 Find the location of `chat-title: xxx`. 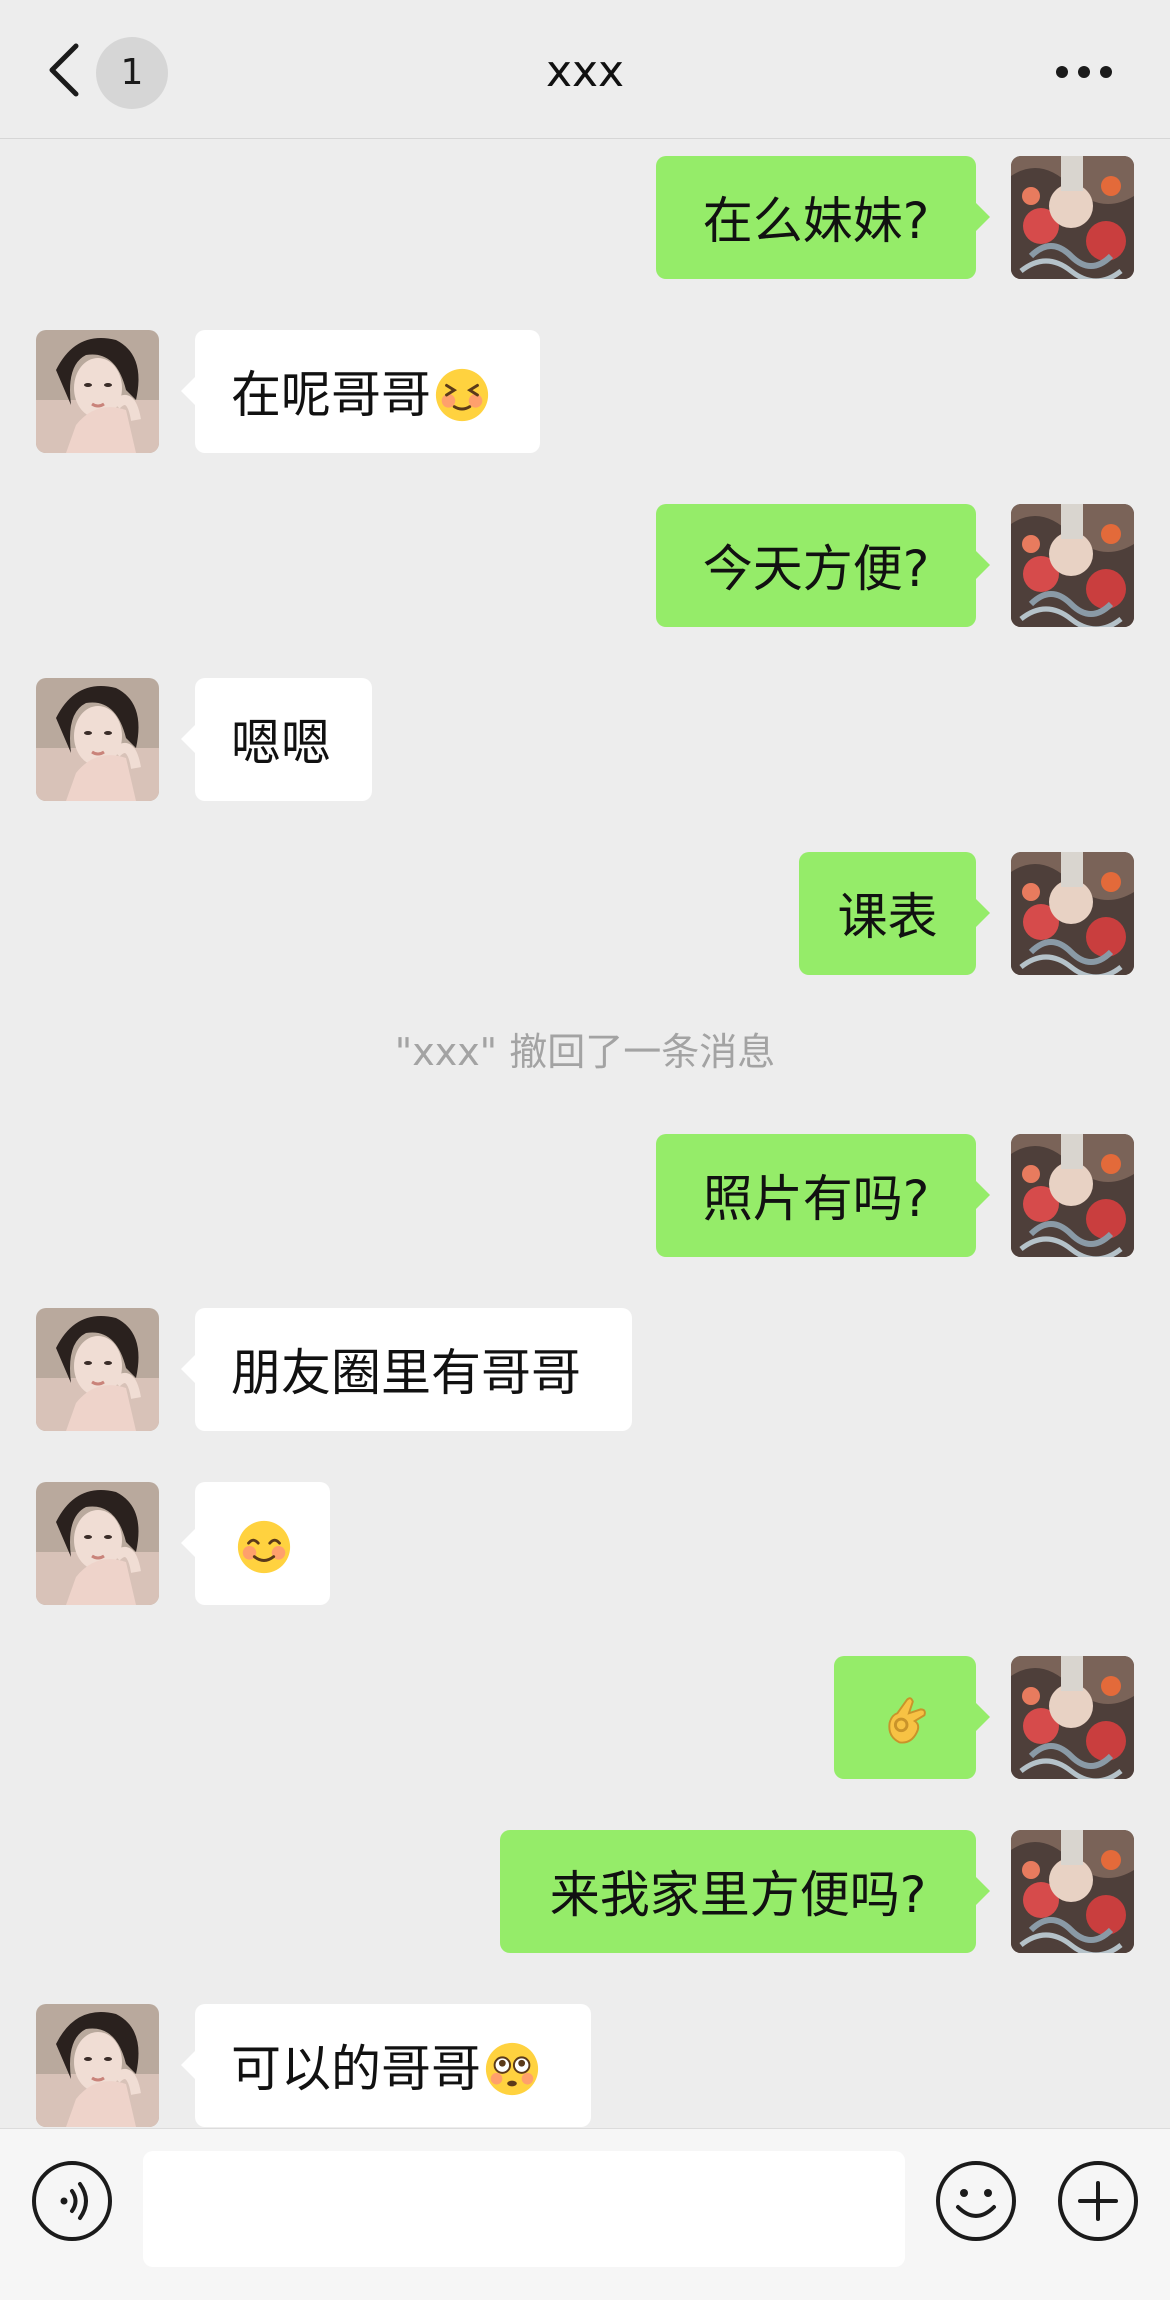

chat-title: xxx is located at coordinates (585, 71).